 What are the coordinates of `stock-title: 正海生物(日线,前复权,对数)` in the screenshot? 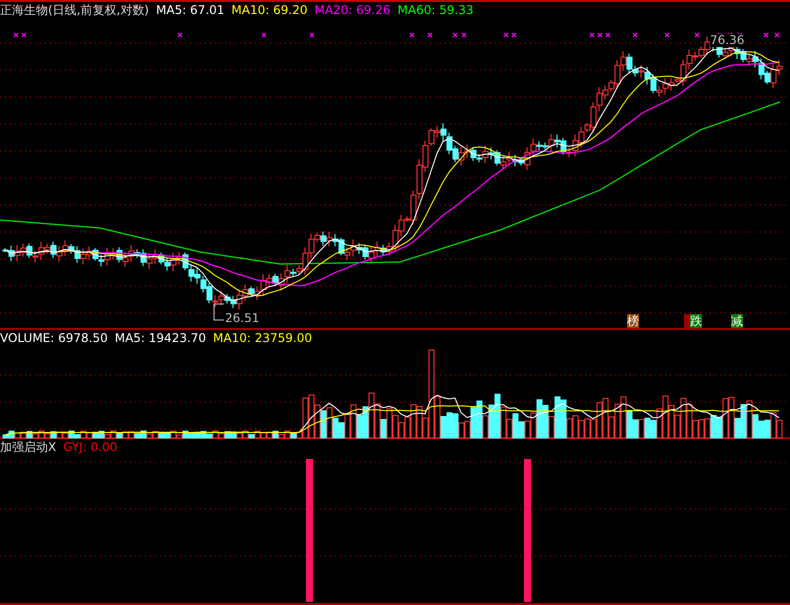 It's located at (74, 10).